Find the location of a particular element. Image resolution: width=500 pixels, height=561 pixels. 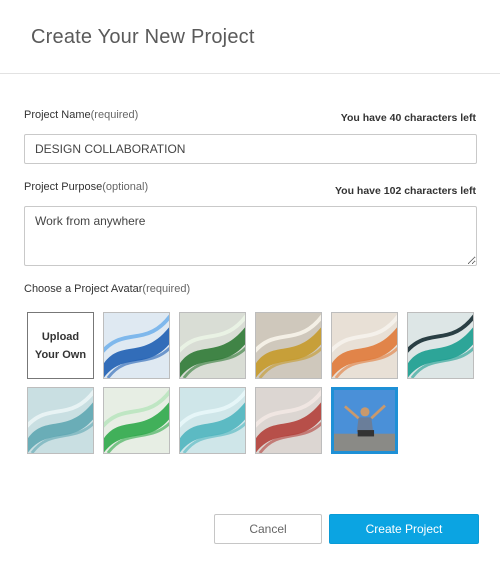

project-name-required: (required) is located at coordinates (114, 115).